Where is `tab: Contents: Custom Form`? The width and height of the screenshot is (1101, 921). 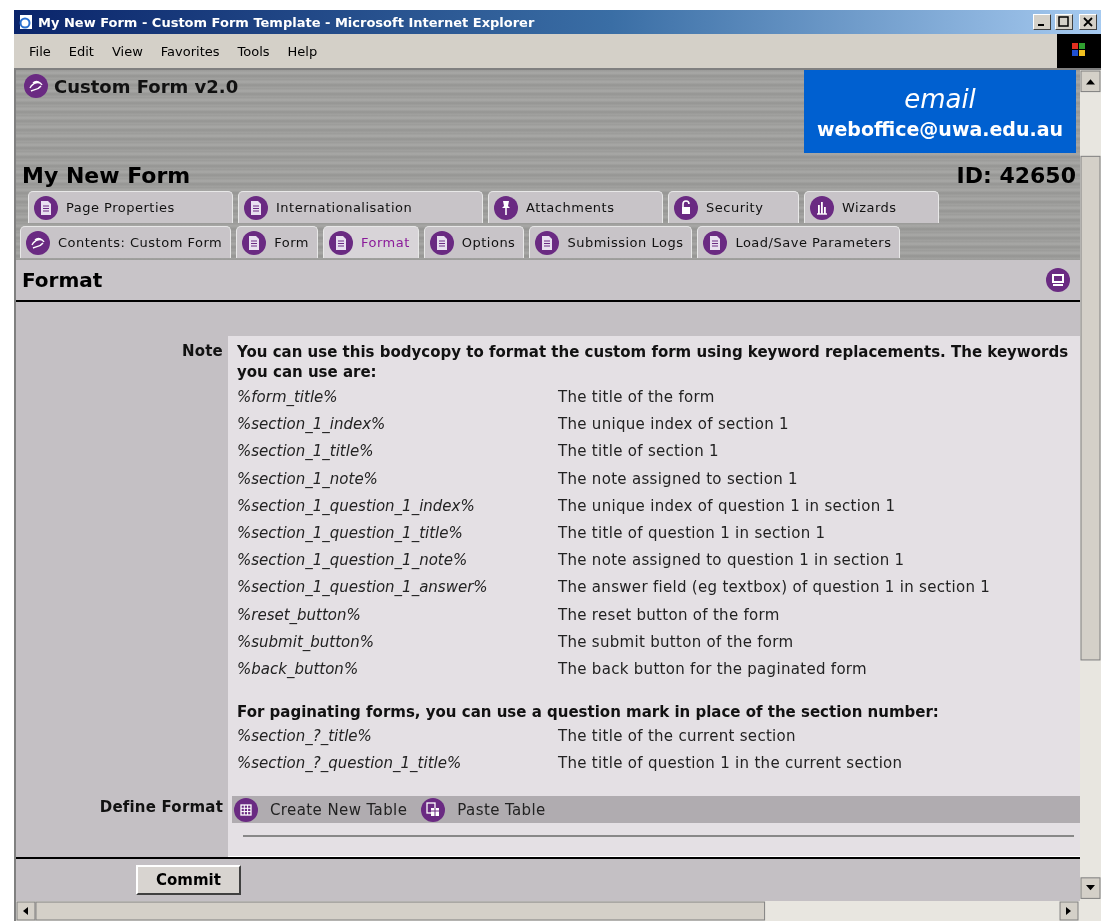
tab: Contents: Custom Form is located at coordinates (126, 242).